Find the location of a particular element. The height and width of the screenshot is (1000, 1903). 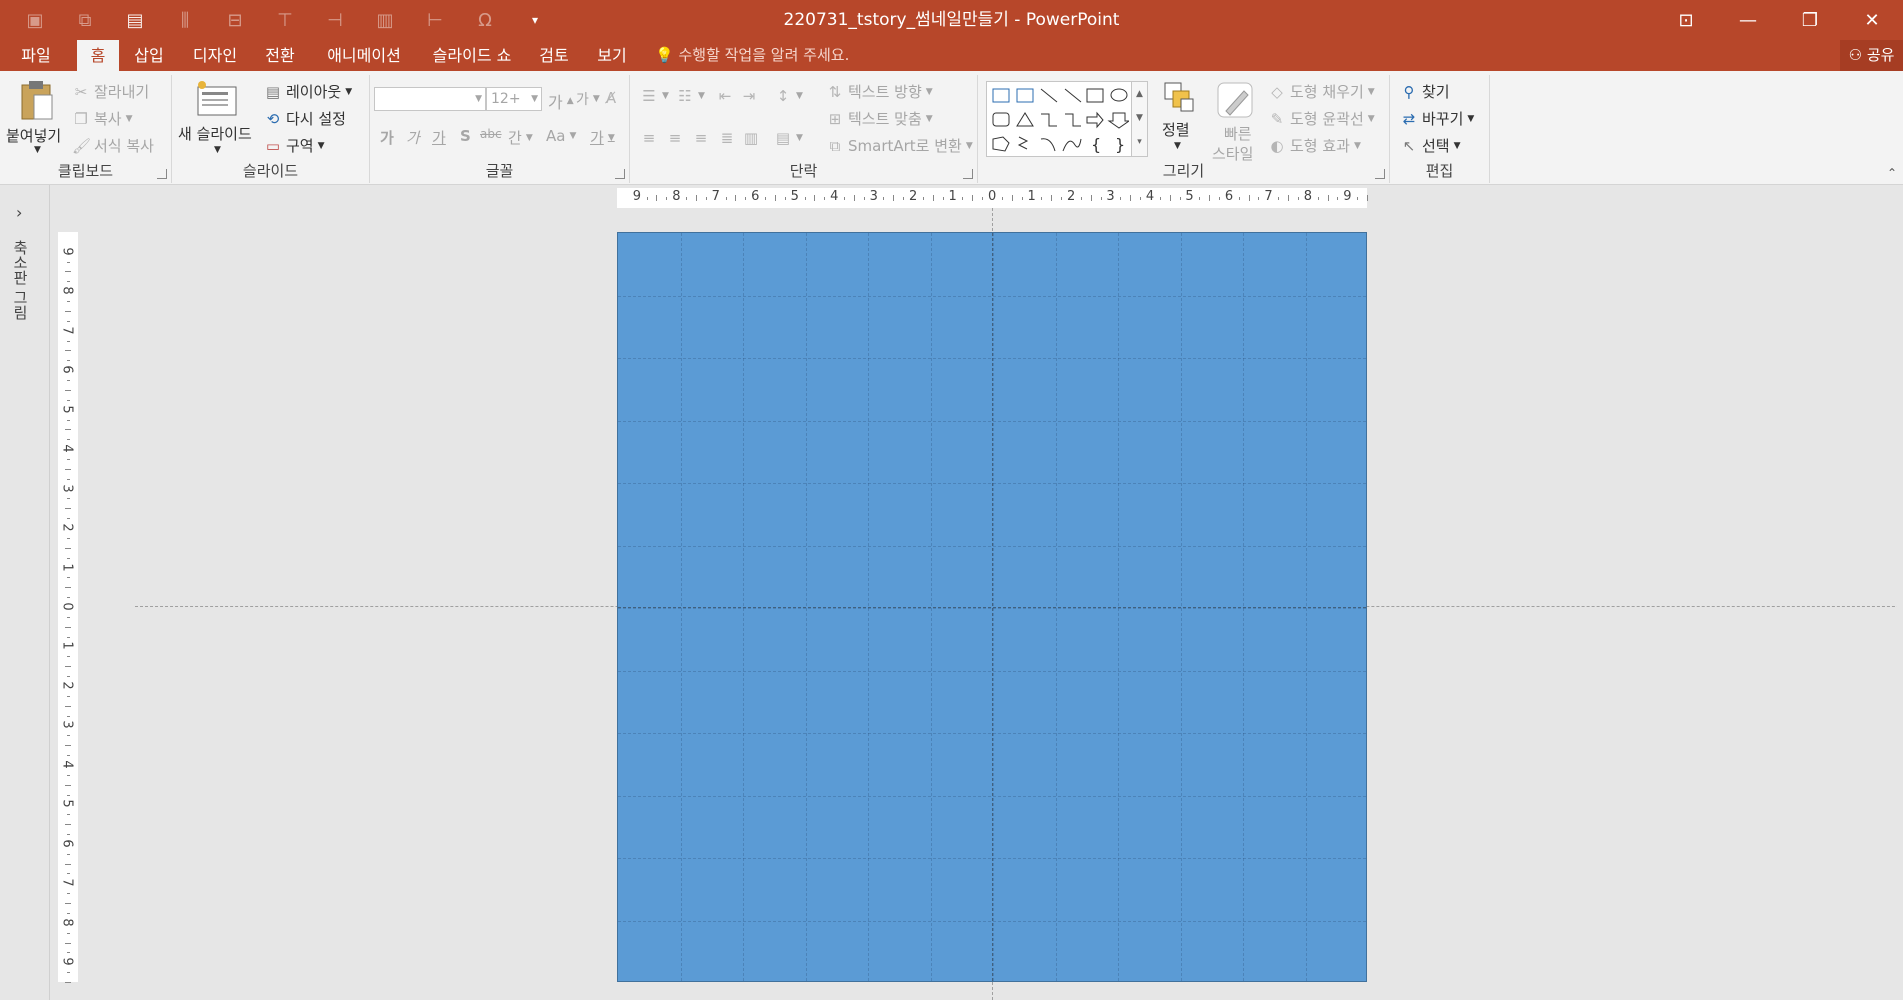

tab-design: 디자인 is located at coordinates (215, 55).